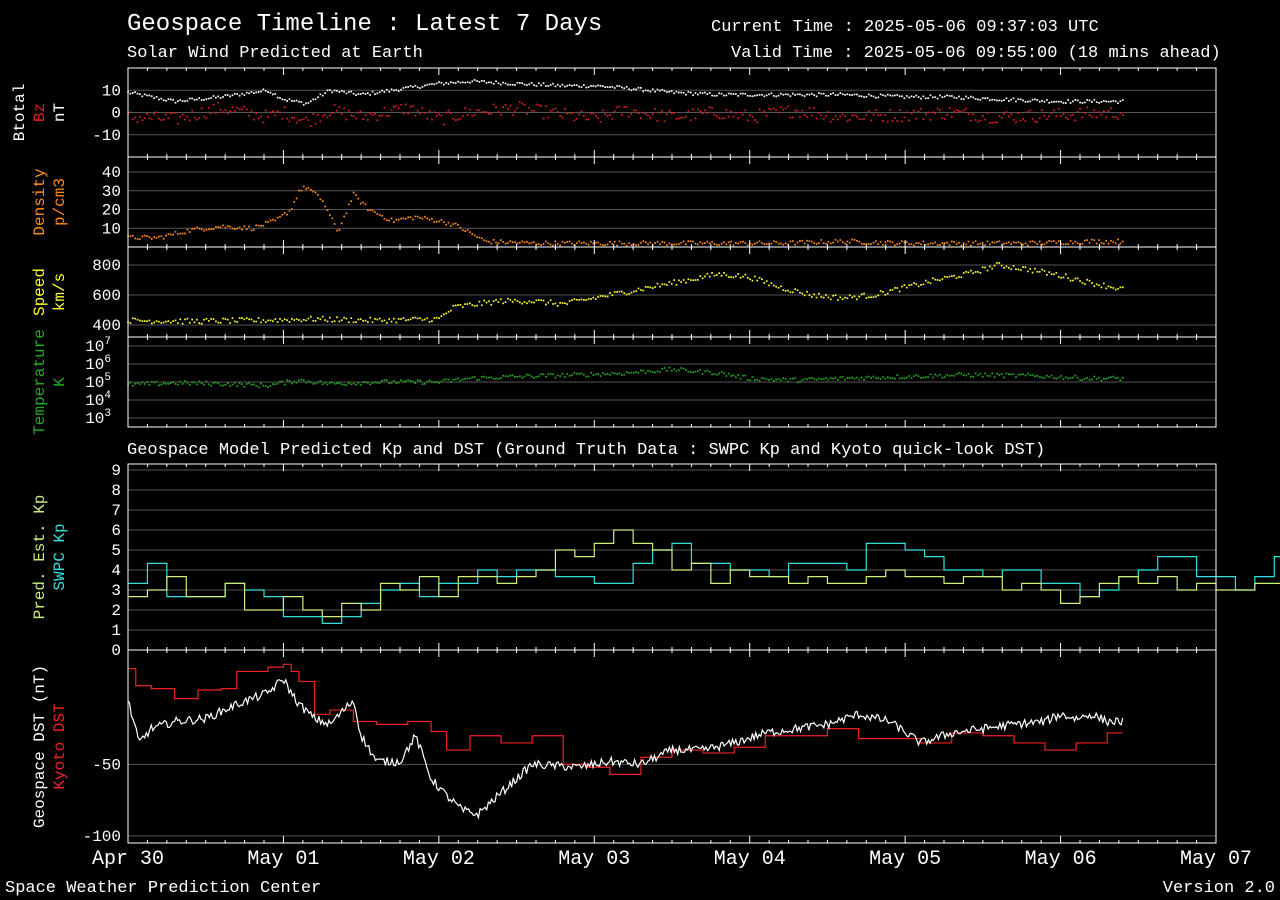  Describe the element at coordinates (106, 326) in the screenshot. I see `y-tick-label: 400` at that location.